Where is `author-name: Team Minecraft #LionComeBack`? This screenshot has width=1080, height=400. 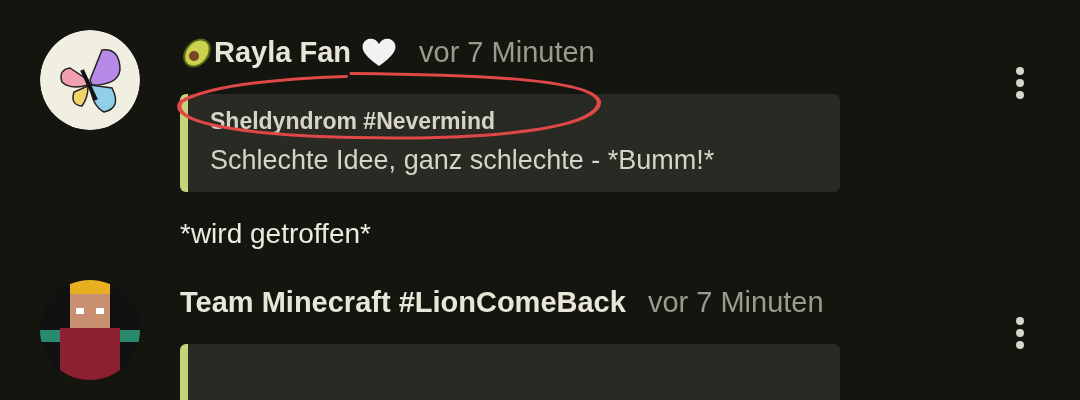
author-name: Team Minecraft #LionComeBack is located at coordinates (403, 302).